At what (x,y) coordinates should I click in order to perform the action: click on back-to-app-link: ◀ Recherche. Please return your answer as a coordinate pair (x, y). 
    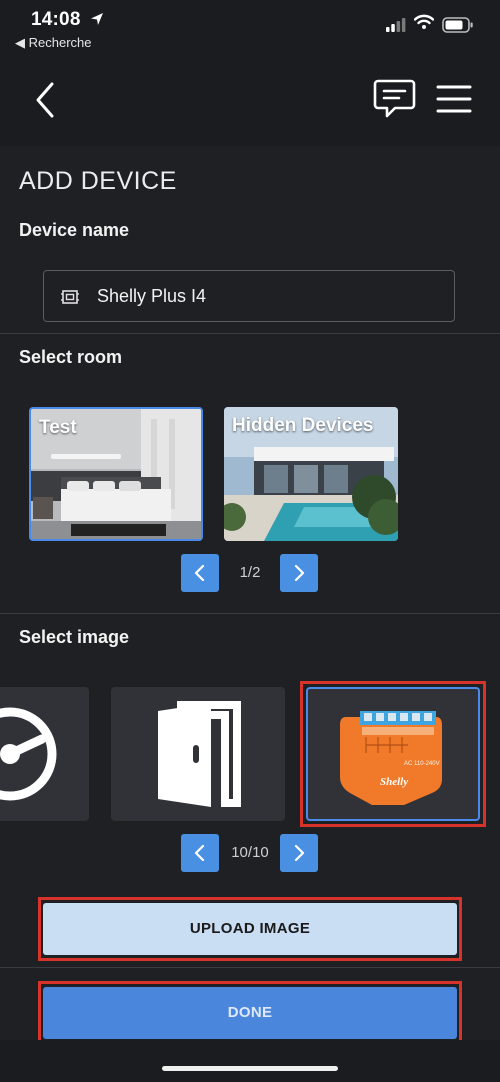
    Looking at the image, I should click on (53, 43).